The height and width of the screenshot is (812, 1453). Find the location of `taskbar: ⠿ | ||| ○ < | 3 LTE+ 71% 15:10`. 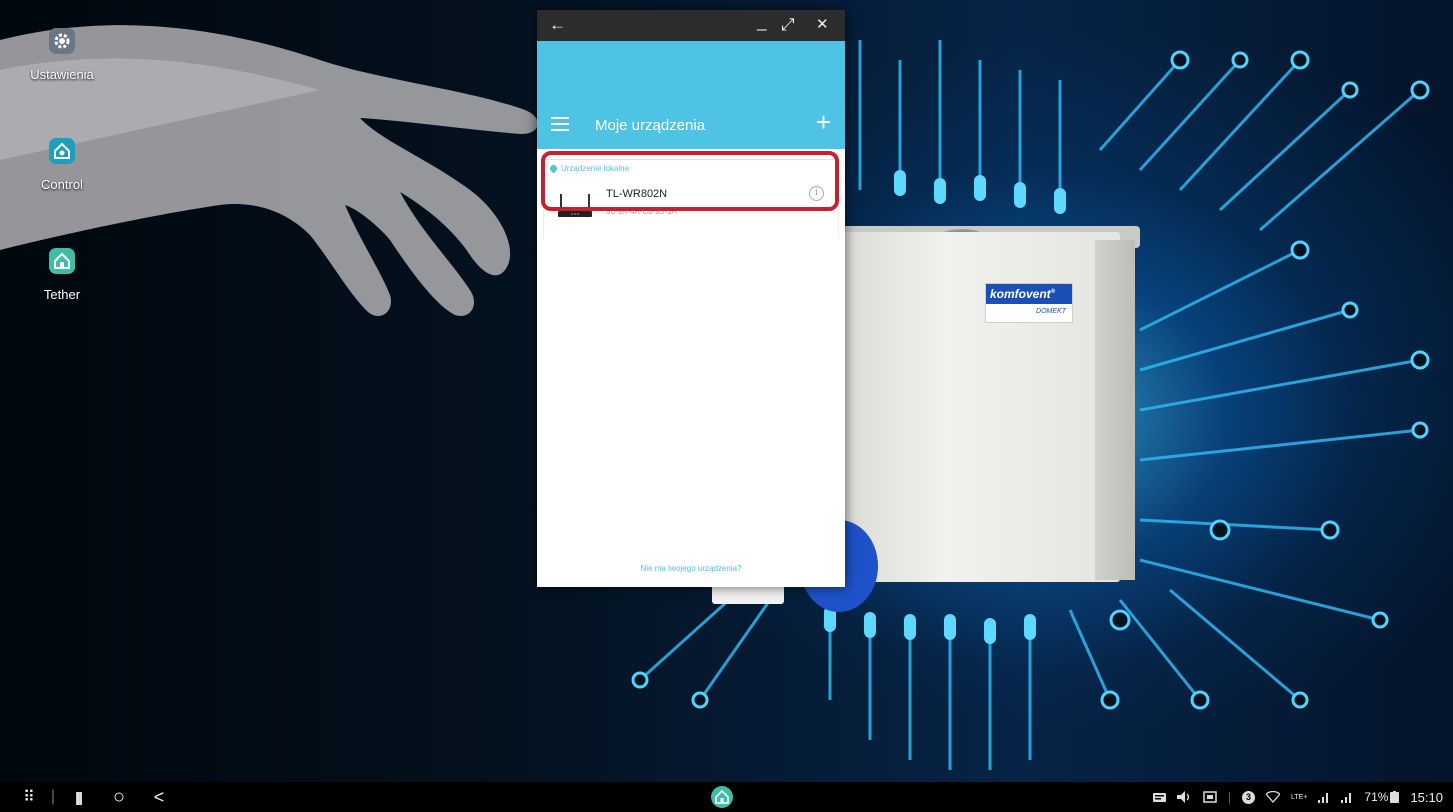

taskbar: ⠿ | ||| ○ < | 3 LTE+ 71% 15:10 is located at coordinates (726, 797).